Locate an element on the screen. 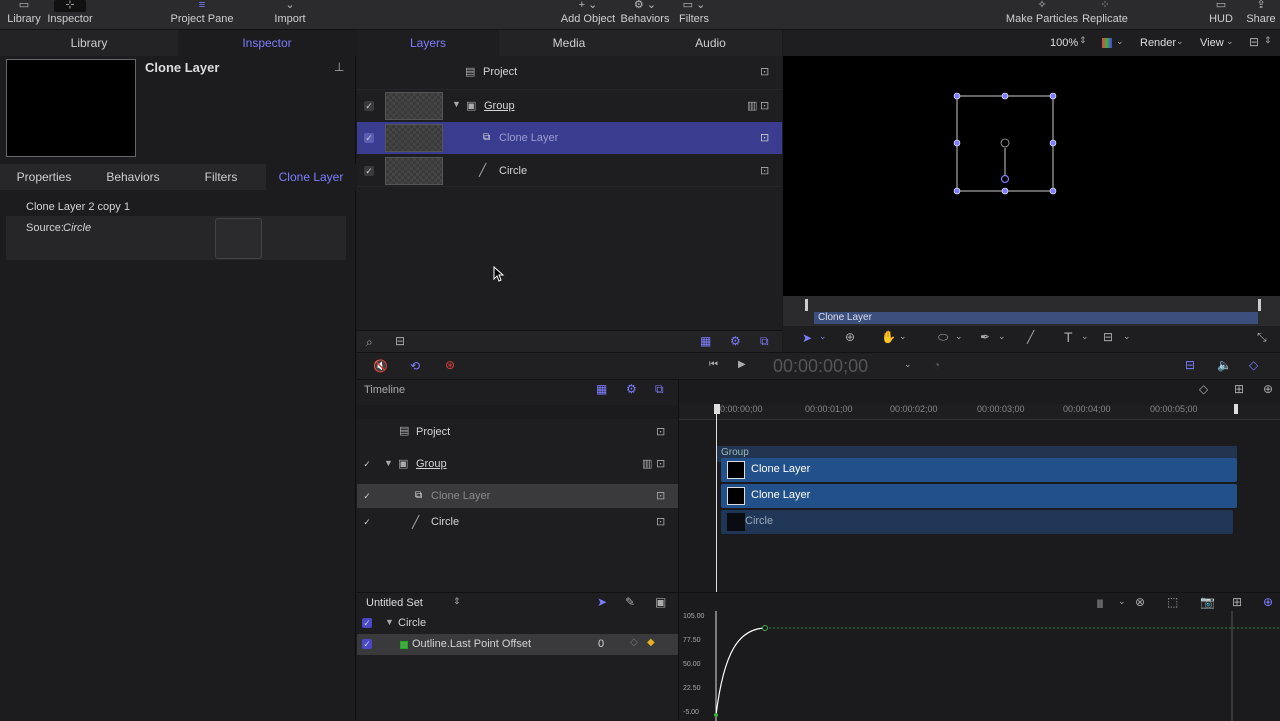  fit-curves-icon: ⬚ is located at coordinates (1172, 602).